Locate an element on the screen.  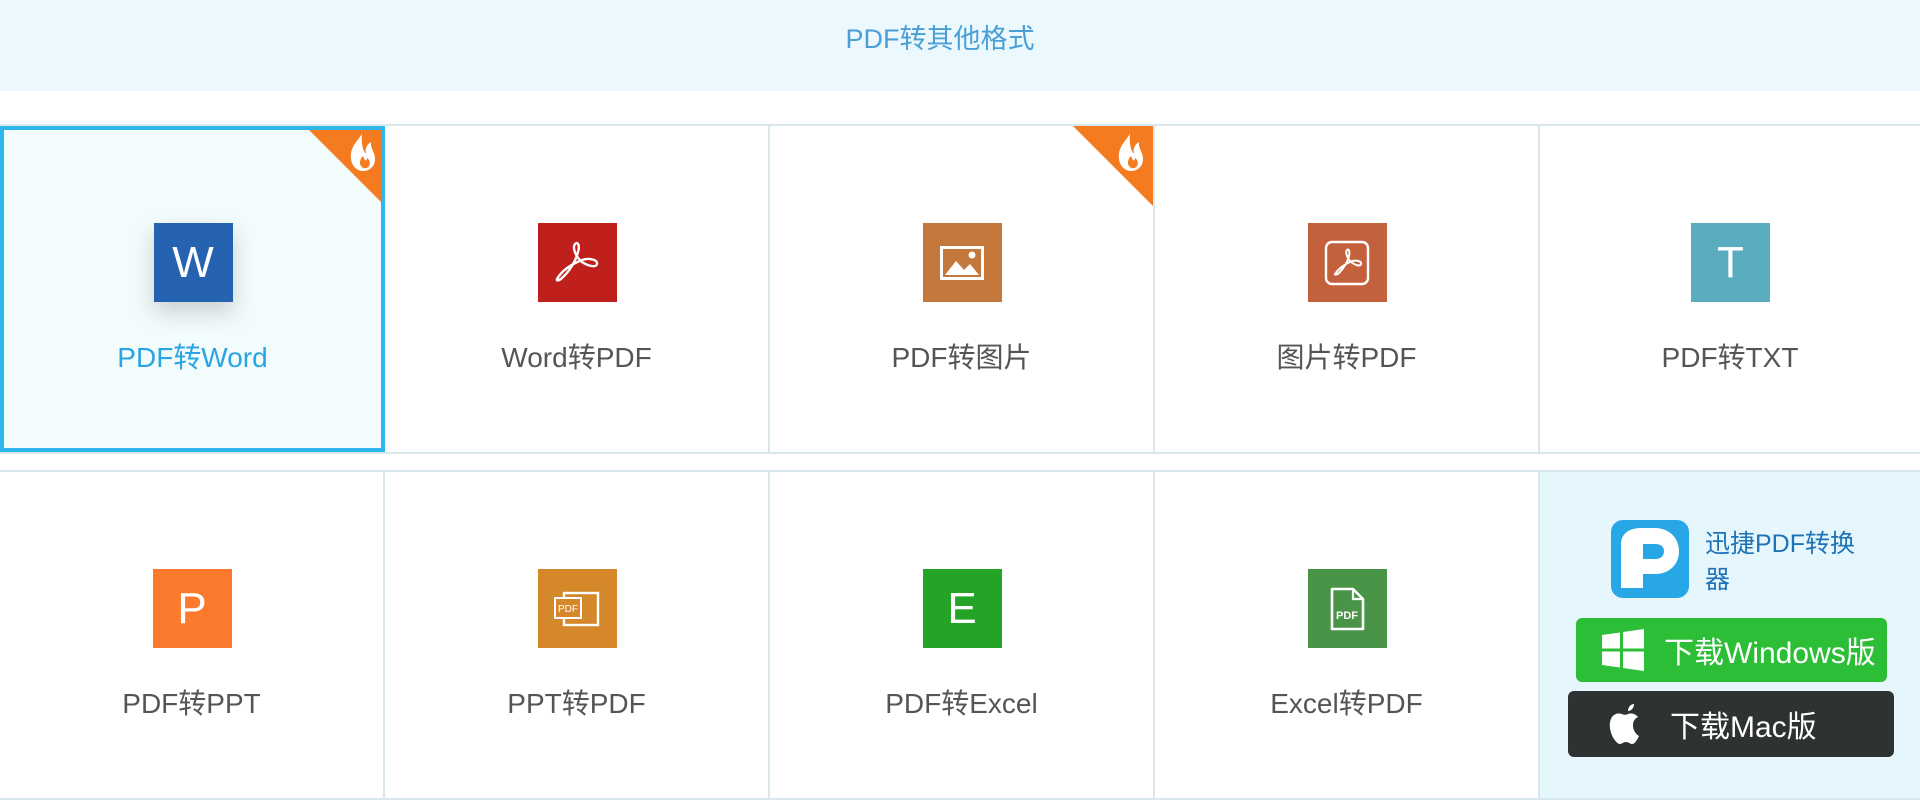
slide-pdf-icon: PDF is located at coordinates (577, 608).